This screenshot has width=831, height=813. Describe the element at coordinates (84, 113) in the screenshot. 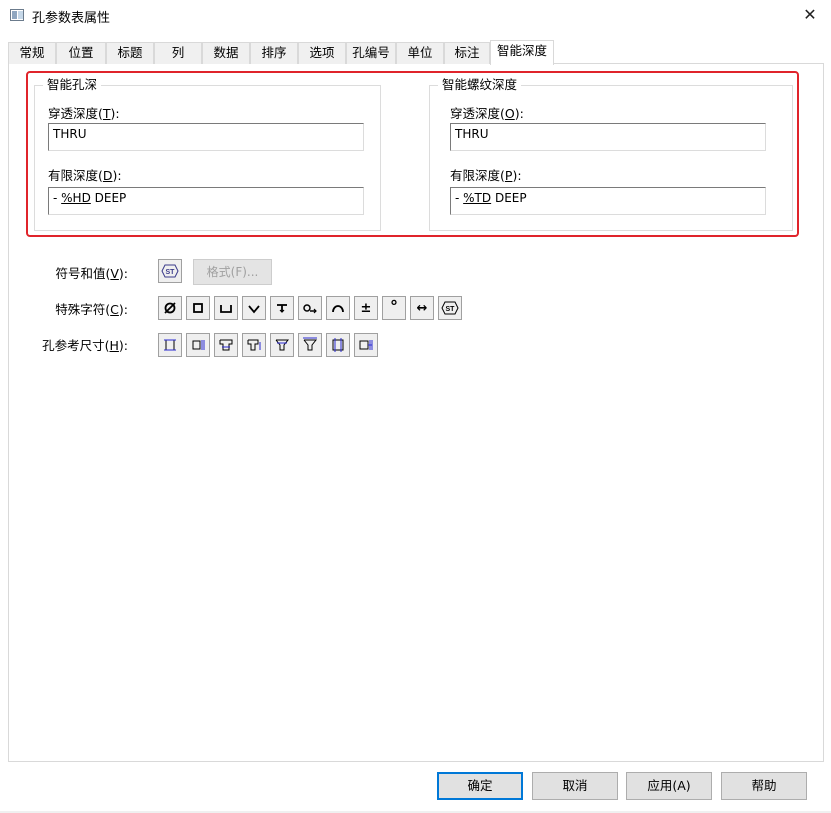

I see `hole-through-depth-label: 穿透深度(T):` at that location.